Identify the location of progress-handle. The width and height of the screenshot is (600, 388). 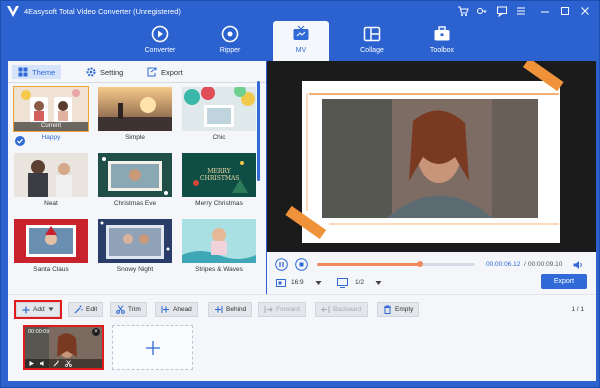
(419, 264).